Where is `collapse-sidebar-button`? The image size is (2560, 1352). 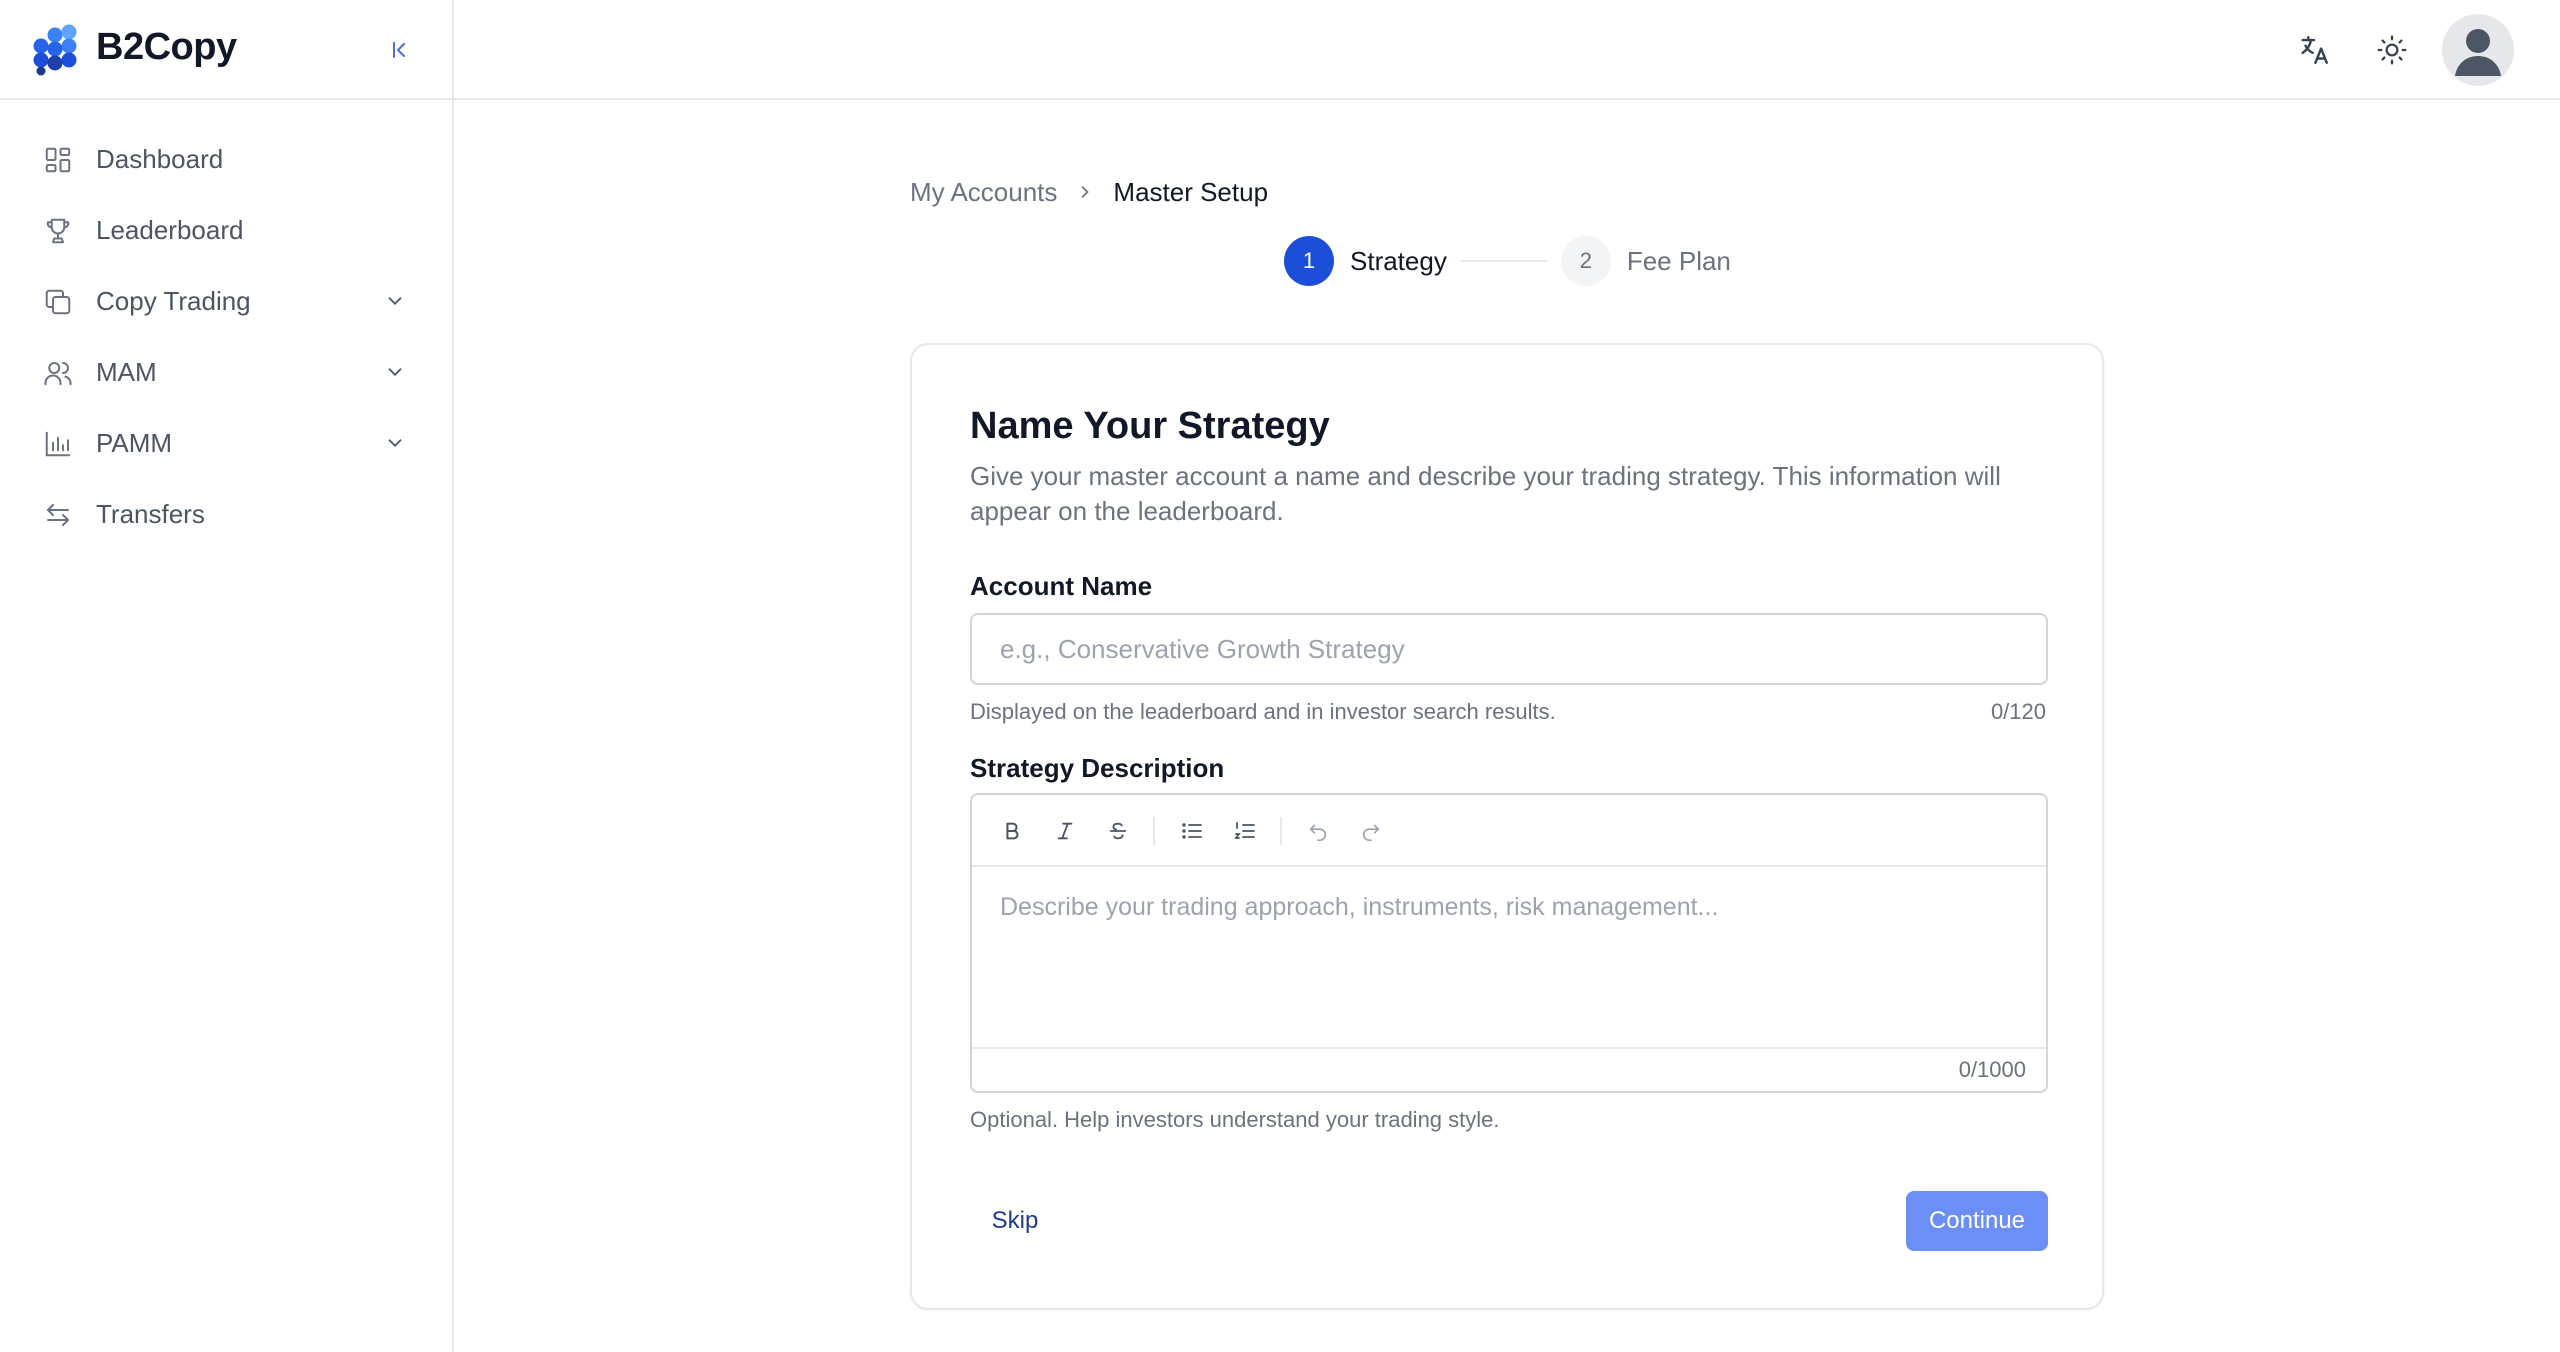 collapse-sidebar-button is located at coordinates (400, 50).